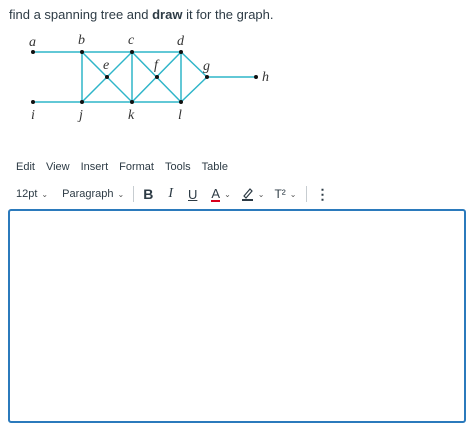 The width and height of the screenshot is (474, 424). What do you see at coordinates (178, 167) in the screenshot?
I see `menu-tools: Tools` at bounding box center [178, 167].